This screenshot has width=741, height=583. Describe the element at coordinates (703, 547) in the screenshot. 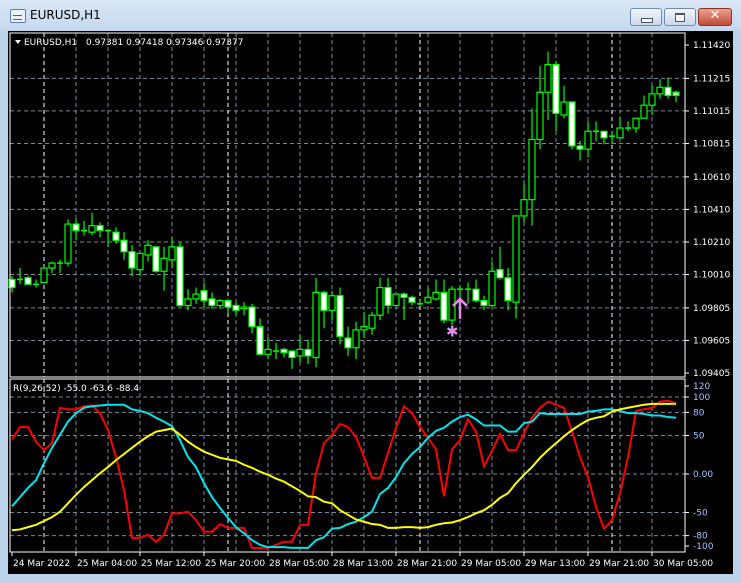

I see `indicator-label: -100` at that location.